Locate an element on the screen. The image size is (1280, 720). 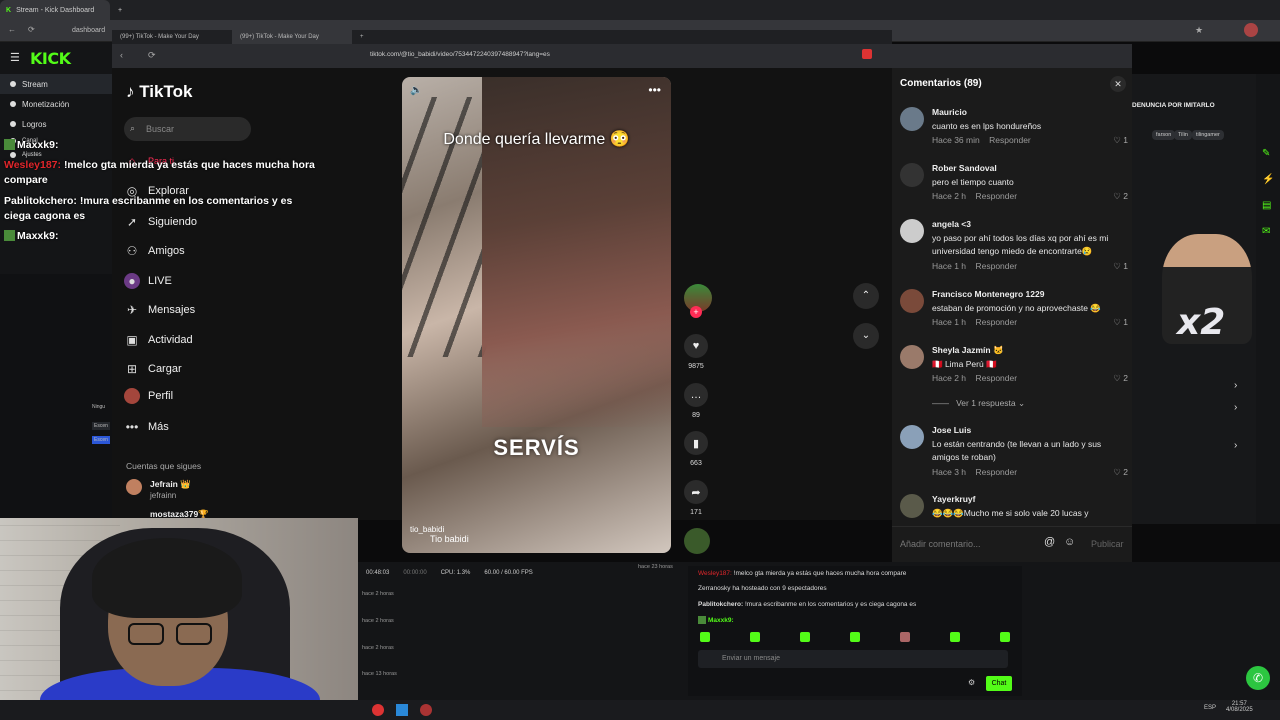
next-video-button: ⌄ is located at coordinates (866, 336).